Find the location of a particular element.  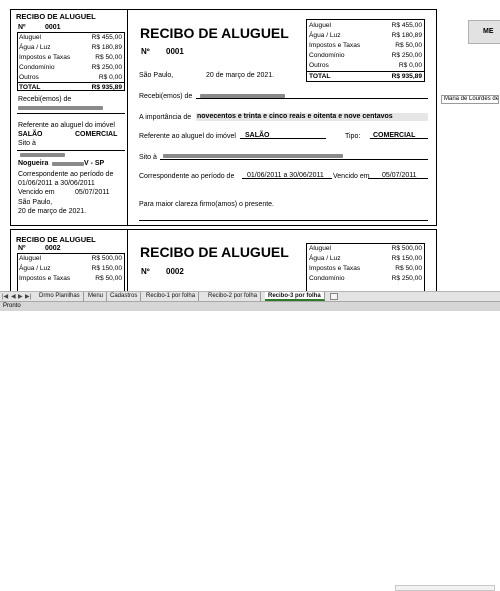

receipt2-number: 0002 is located at coordinates (175, 271).